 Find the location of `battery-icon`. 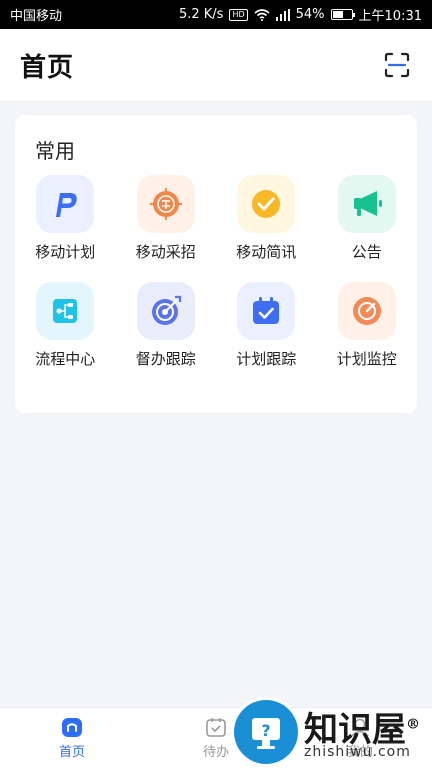

battery-icon is located at coordinates (342, 14).